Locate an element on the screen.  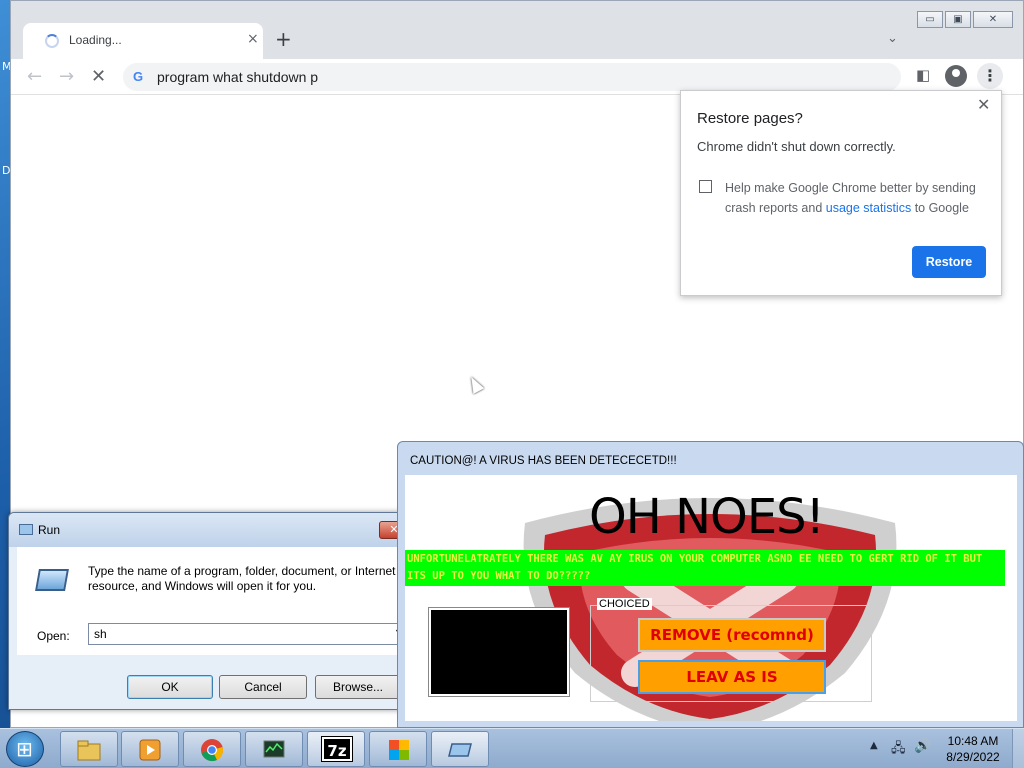
usage-statistics-link: usage statistics is located at coordinates (868, 208).